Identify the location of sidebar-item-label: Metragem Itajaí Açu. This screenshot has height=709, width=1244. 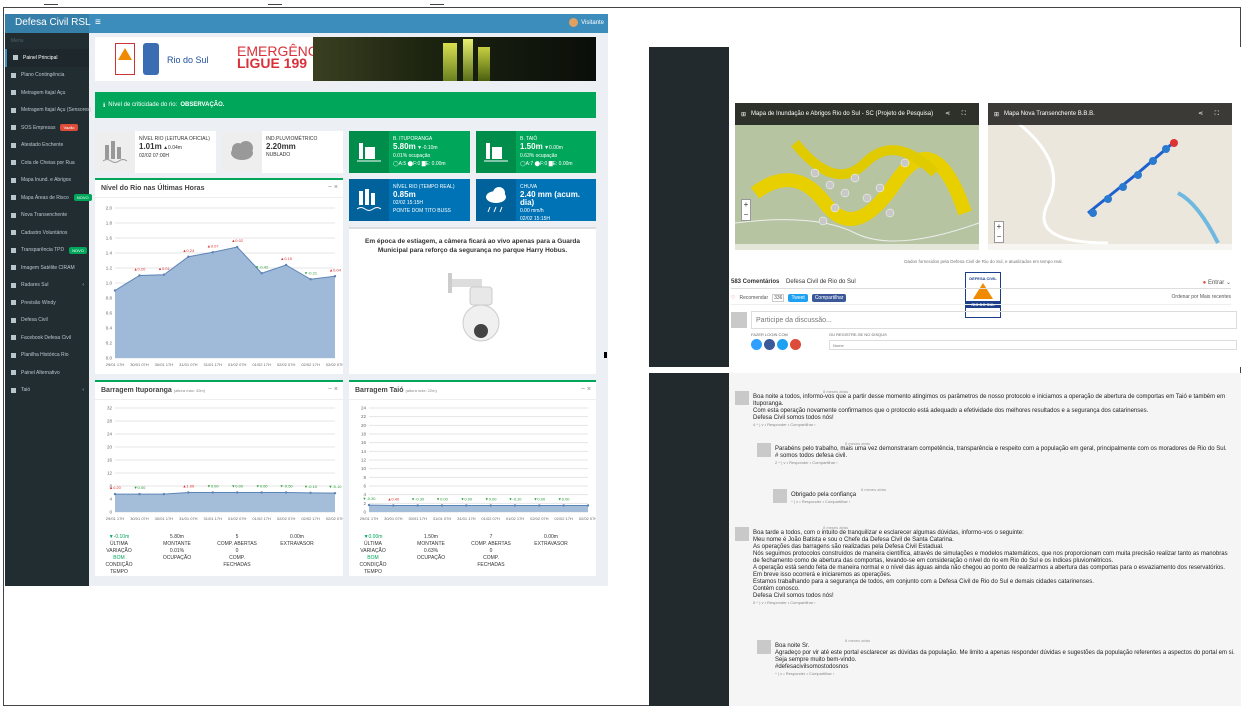
(43, 92).